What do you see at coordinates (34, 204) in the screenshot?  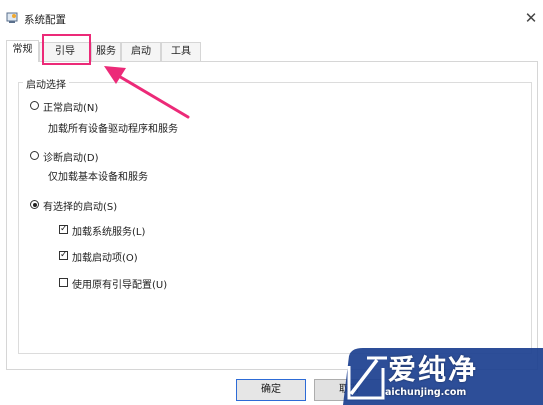 I see `selective-startup-radio` at bounding box center [34, 204].